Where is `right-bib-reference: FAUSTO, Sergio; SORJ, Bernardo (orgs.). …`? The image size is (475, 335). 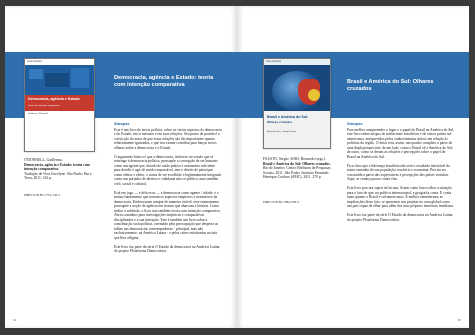
right-bib-reference: FAUSTO, Sergio; SORJ, Bernardo (orgs.). … is located at coordinates (300, 168).